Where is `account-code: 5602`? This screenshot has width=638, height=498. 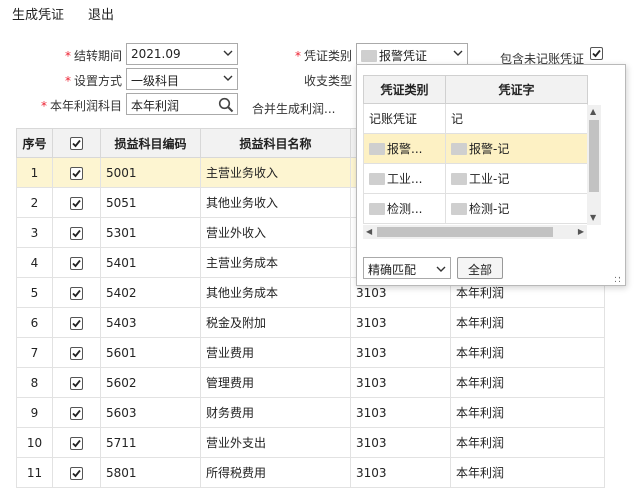 account-code: 5602 is located at coordinates (150, 382).